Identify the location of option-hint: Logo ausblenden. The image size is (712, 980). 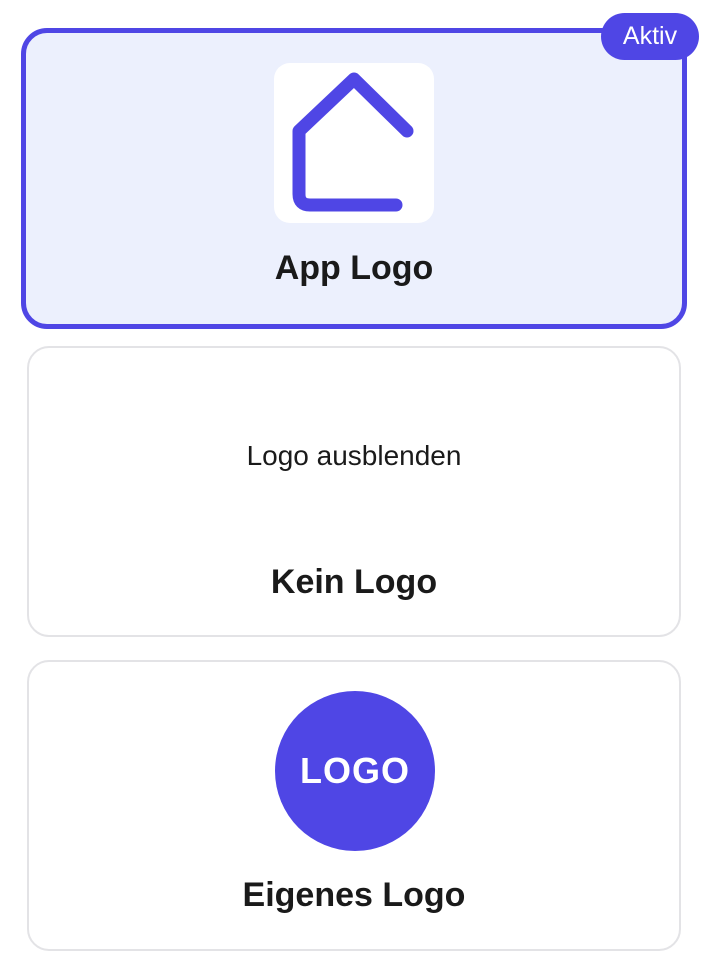
(354, 455).